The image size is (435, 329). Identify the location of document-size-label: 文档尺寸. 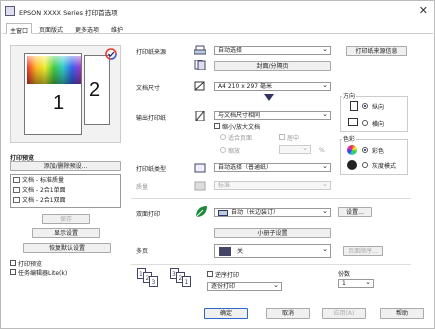
(148, 88).